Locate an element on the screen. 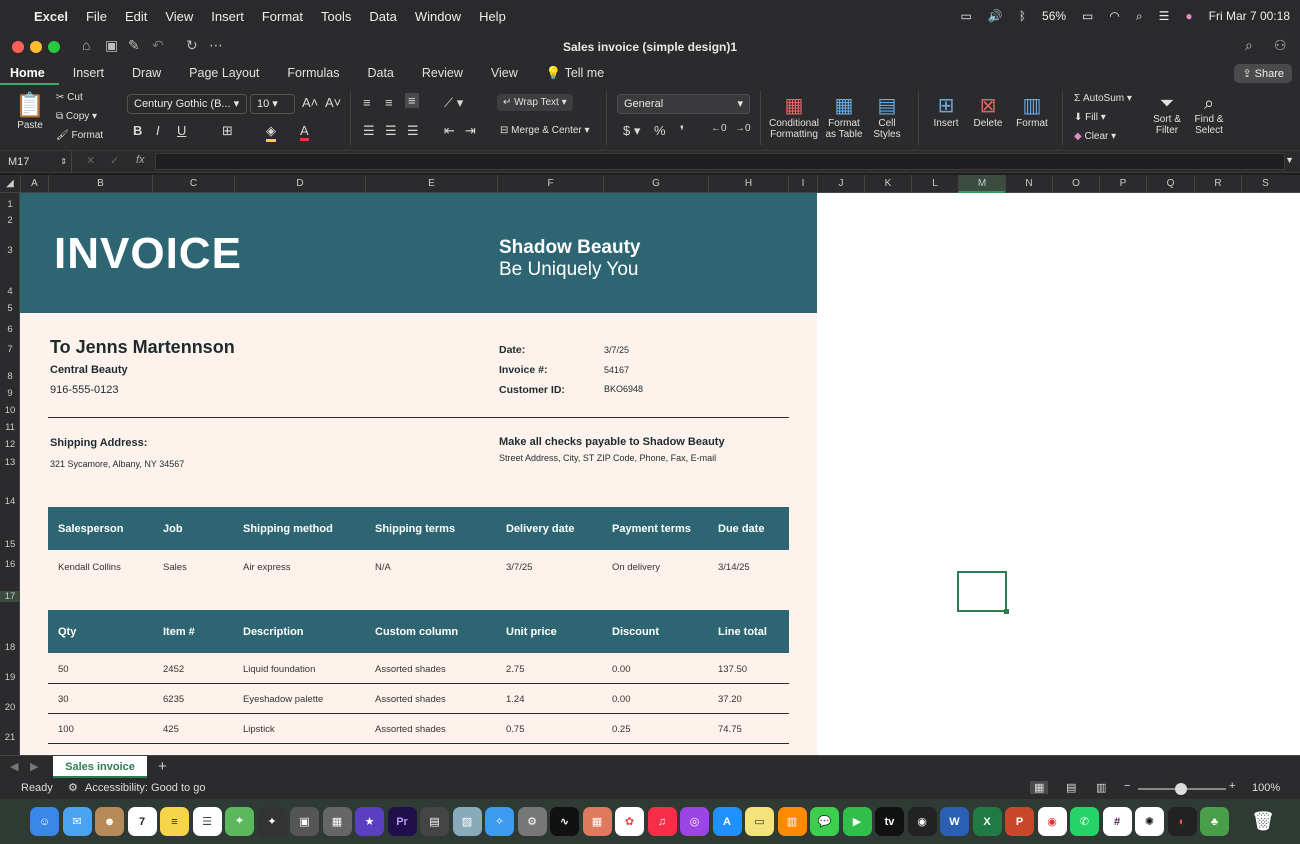  format-cells-button: ▥ Format is located at coordinates (1032, 111).